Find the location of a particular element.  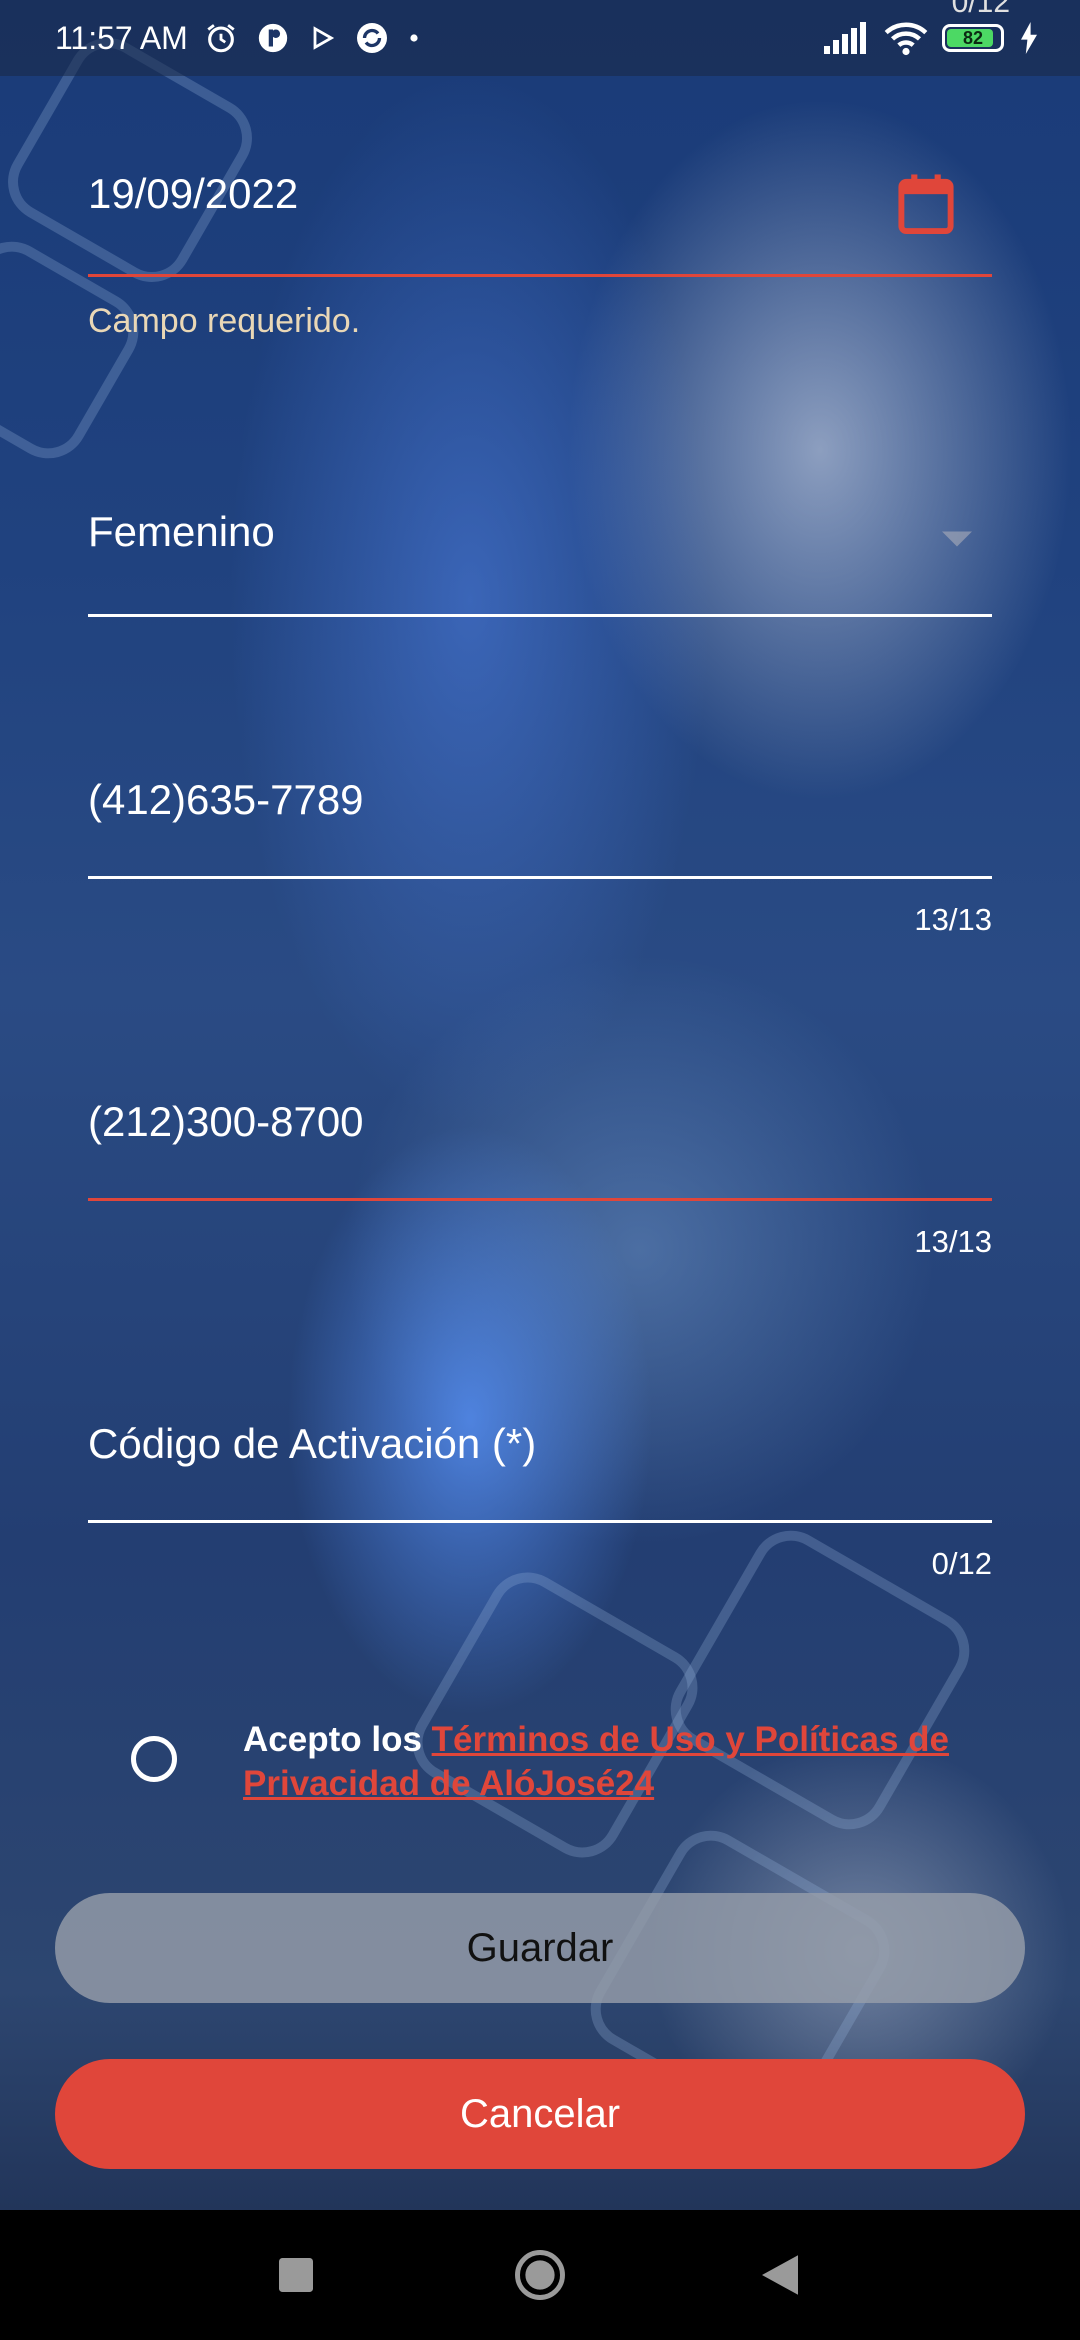

cancel-button: Cancelar is located at coordinates (540, 2114).